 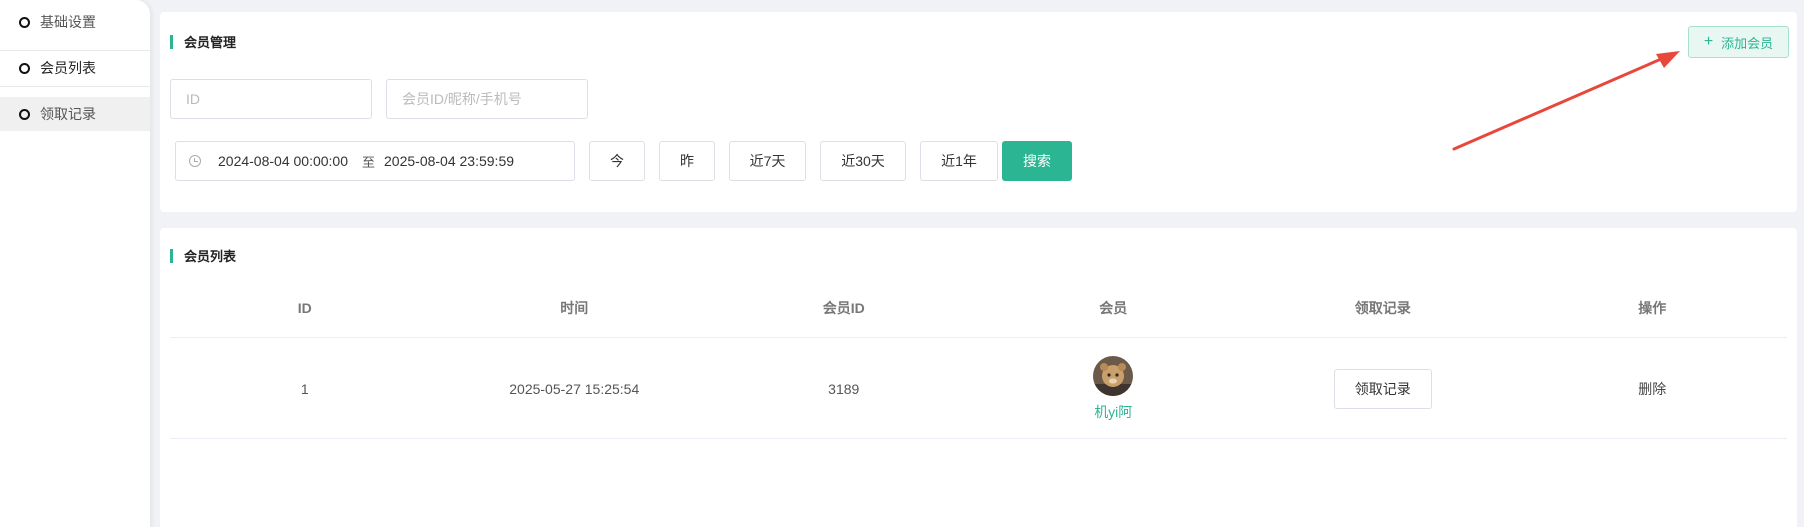 What do you see at coordinates (1113, 412) in the screenshot?
I see `member-nickname: 机yi阿` at bounding box center [1113, 412].